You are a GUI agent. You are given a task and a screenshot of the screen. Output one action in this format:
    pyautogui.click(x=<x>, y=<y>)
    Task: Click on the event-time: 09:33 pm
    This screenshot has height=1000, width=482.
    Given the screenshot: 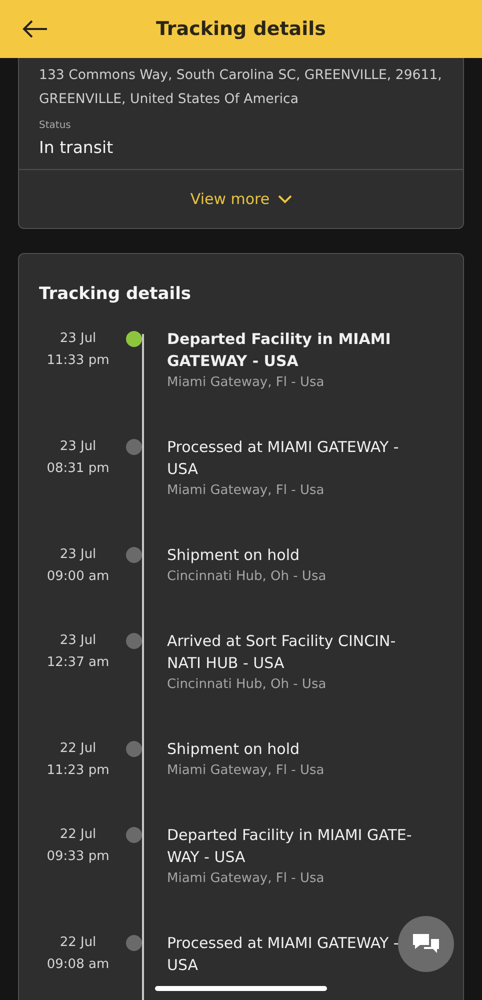 What is the action you would take?
    pyautogui.click(x=78, y=857)
    